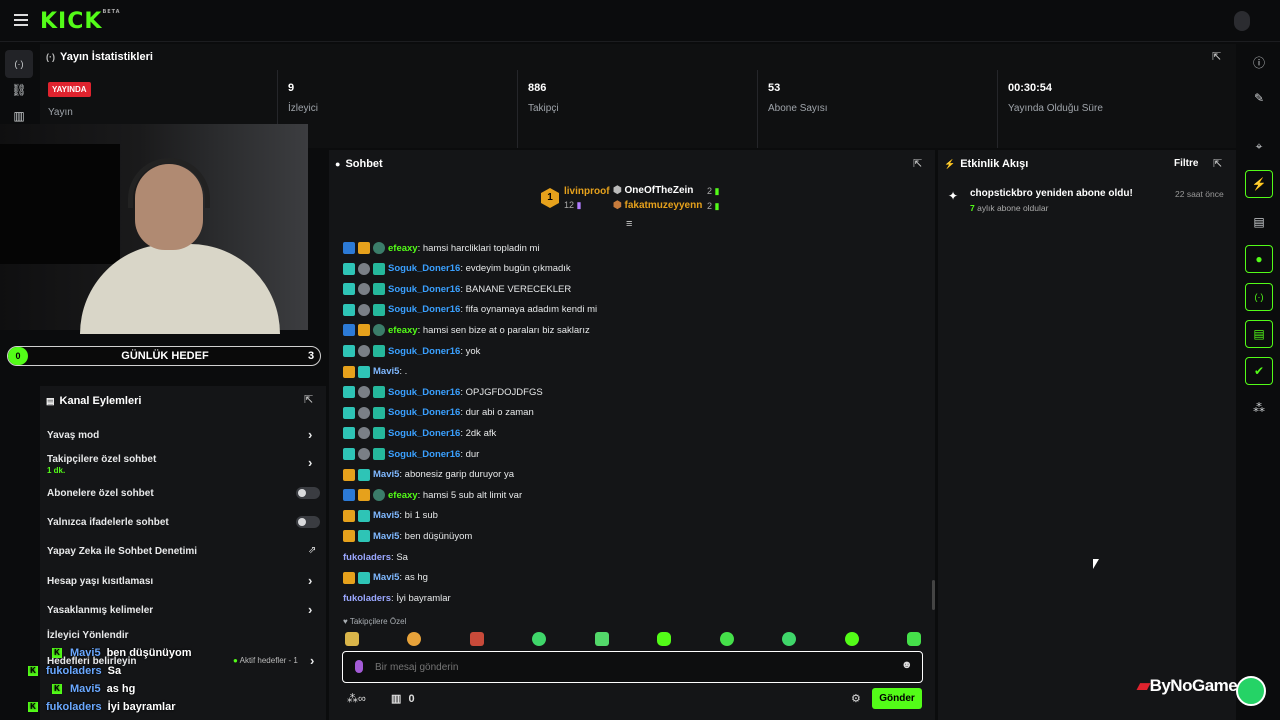 This screenshot has height=720, width=1280. I want to click on chat-settings-icon: ⚙, so click(856, 698).